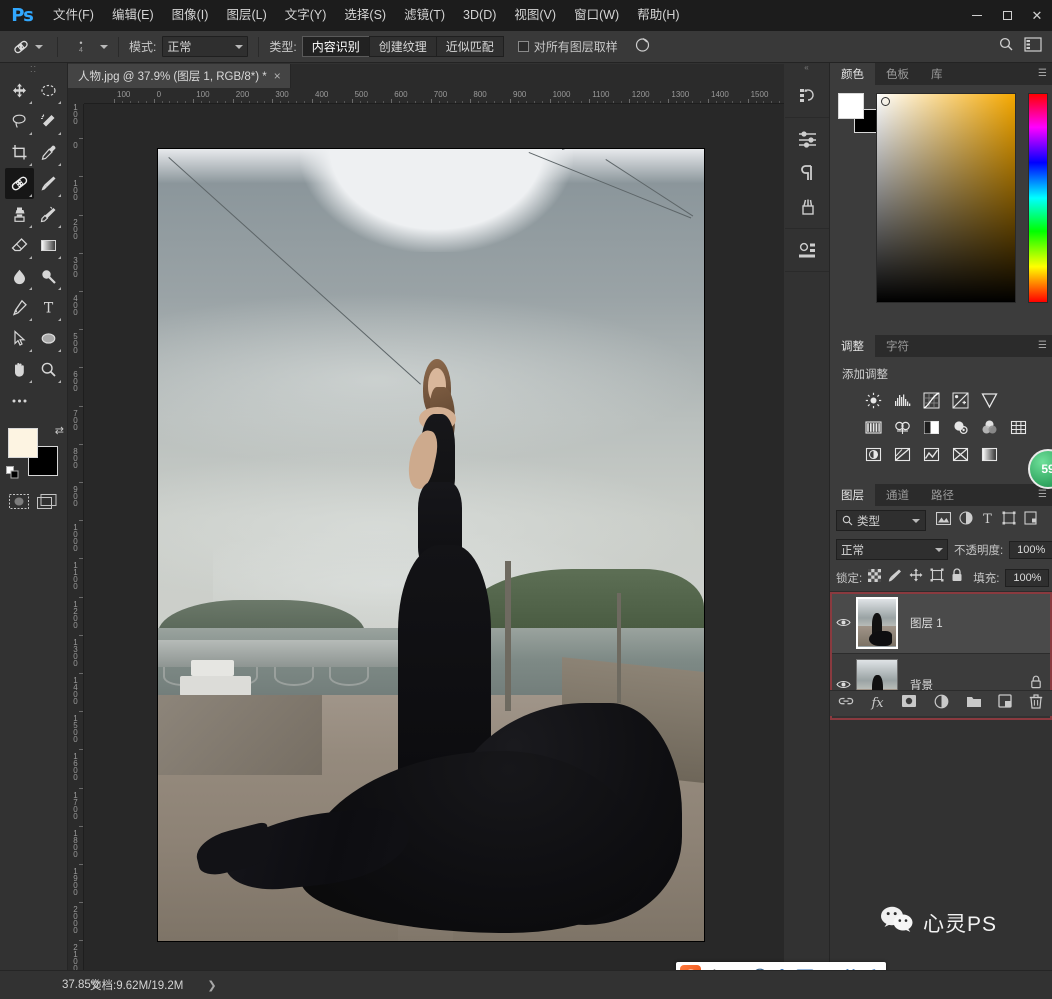 The height and width of the screenshot is (999, 1052). I want to click on eraser-tool, so click(19, 245).